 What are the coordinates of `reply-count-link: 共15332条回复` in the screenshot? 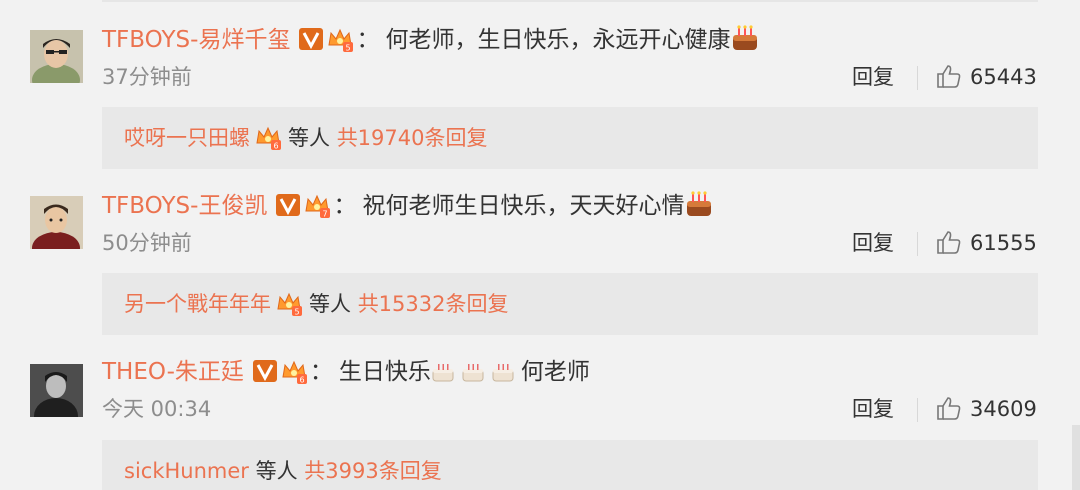 It's located at (433, 304).